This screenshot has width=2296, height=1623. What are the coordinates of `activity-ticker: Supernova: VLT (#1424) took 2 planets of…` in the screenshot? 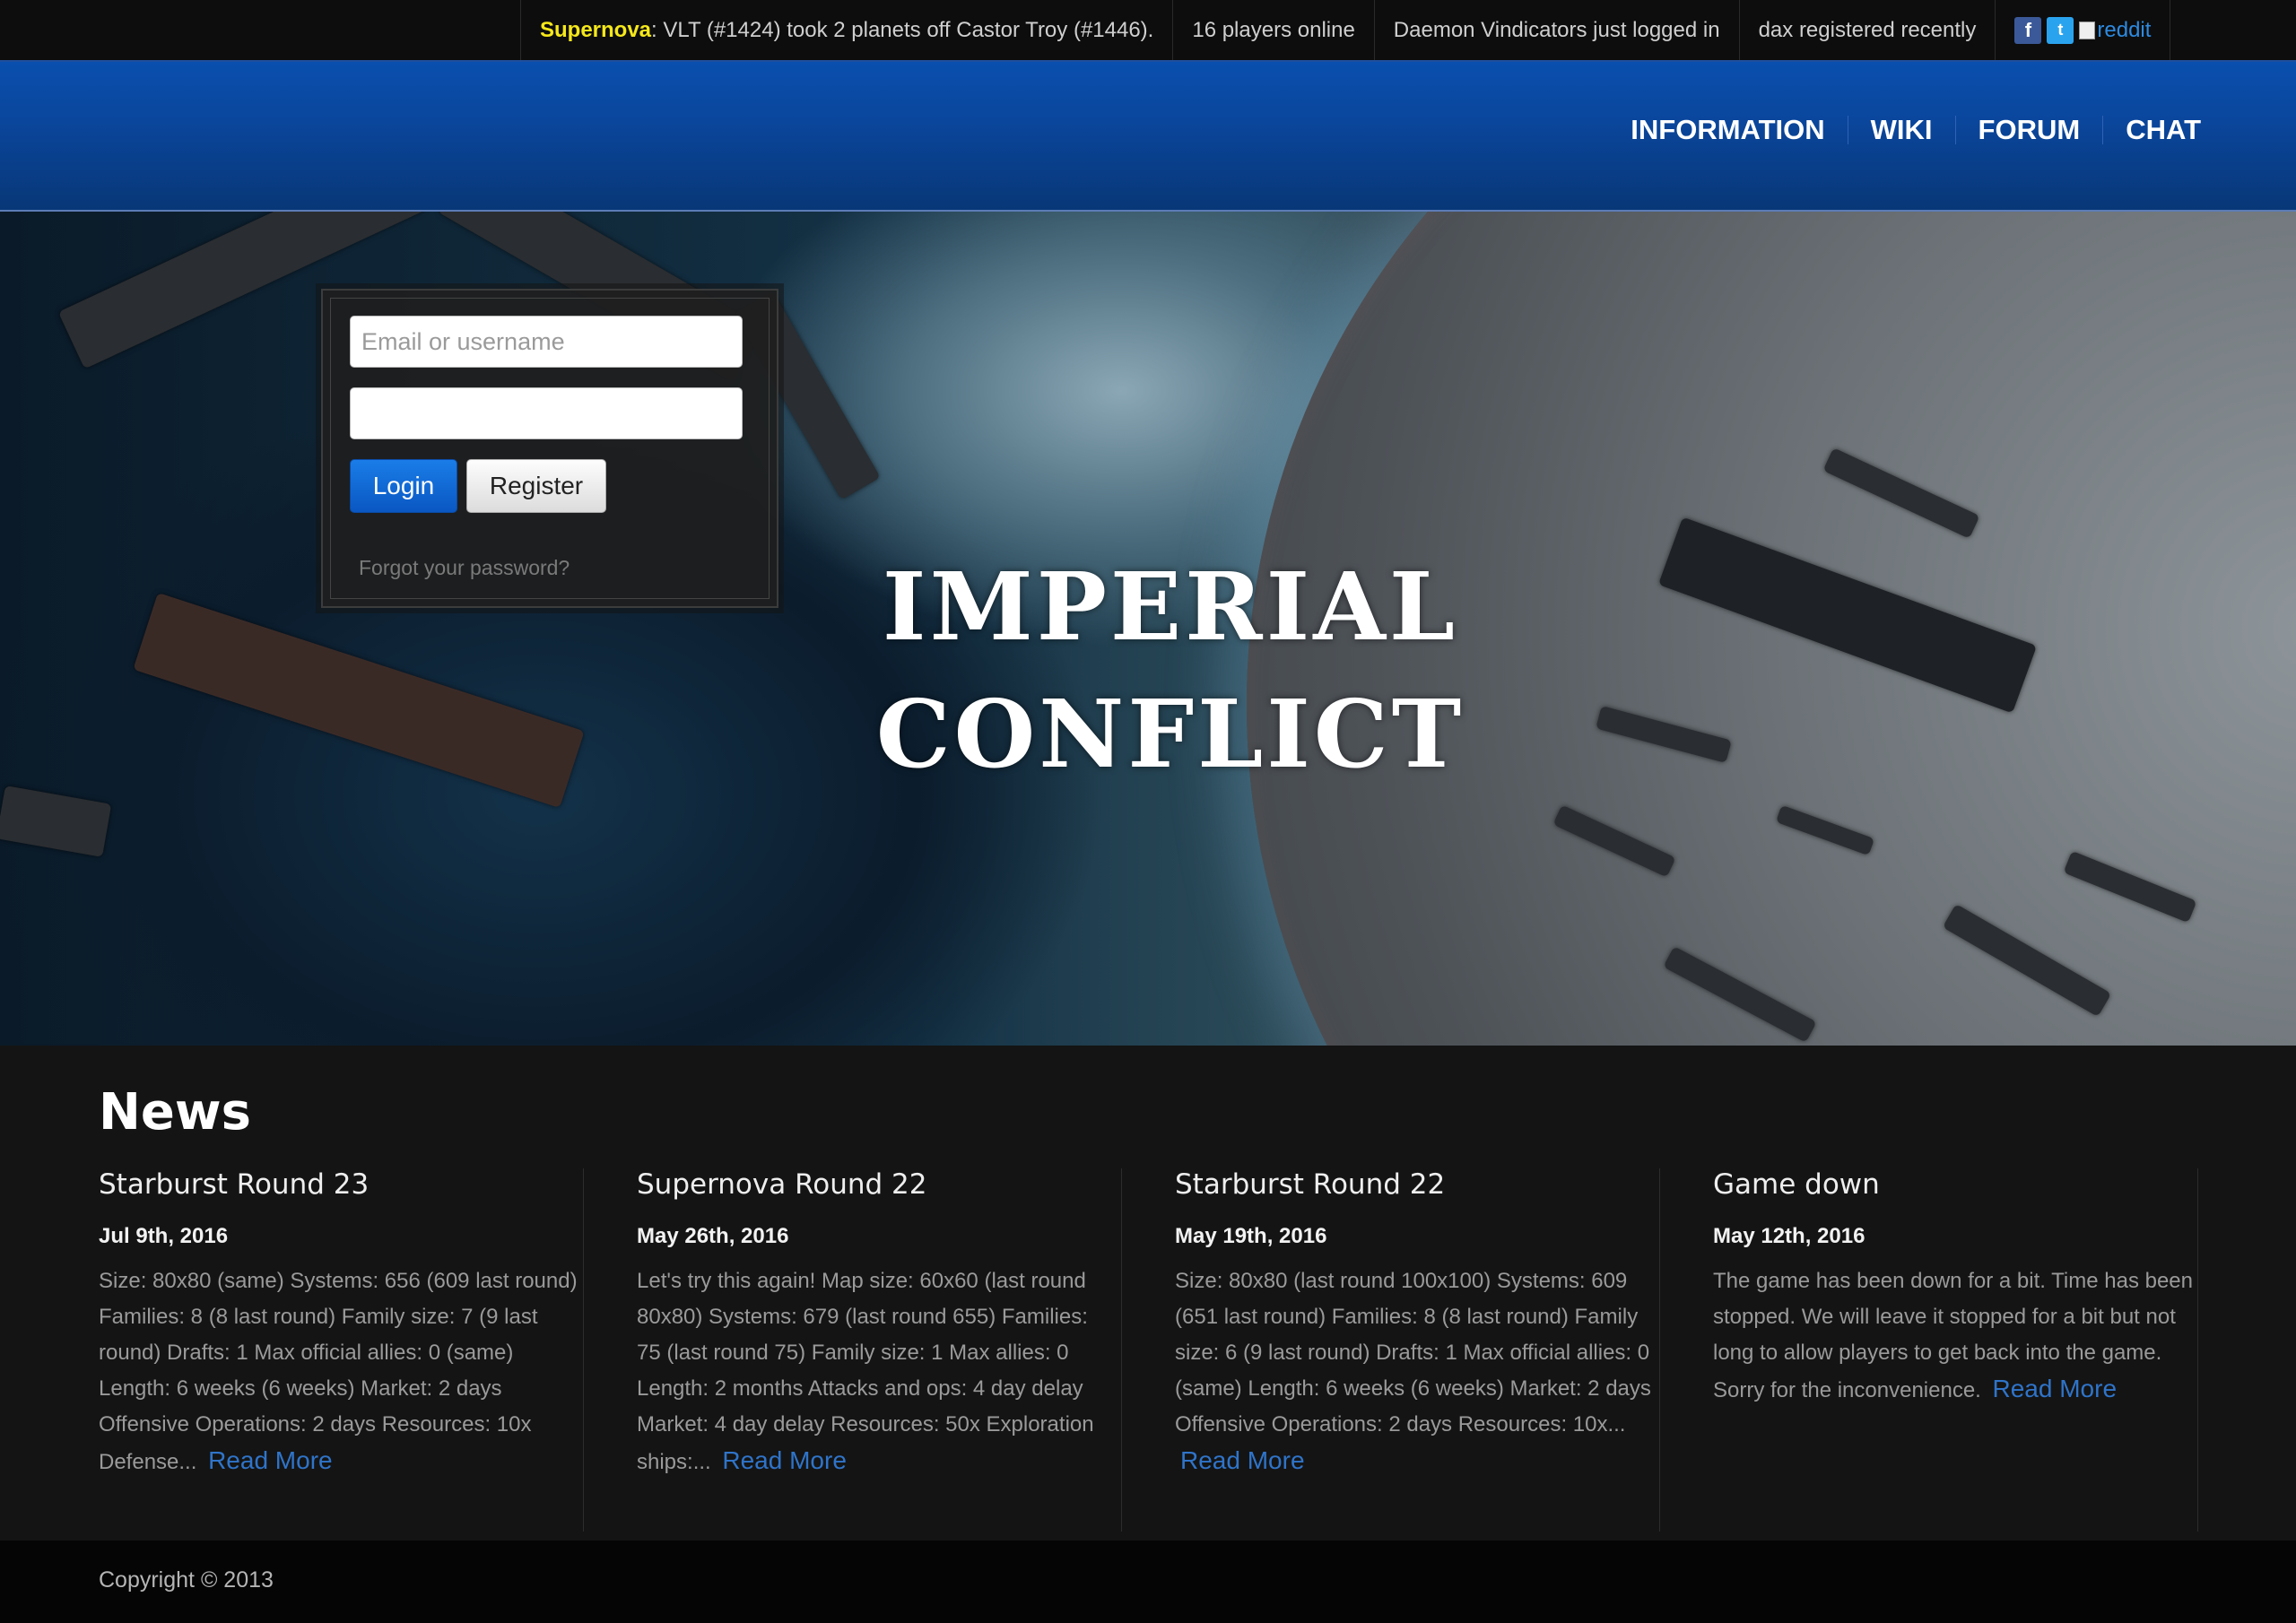 It's located at (1345, 30).